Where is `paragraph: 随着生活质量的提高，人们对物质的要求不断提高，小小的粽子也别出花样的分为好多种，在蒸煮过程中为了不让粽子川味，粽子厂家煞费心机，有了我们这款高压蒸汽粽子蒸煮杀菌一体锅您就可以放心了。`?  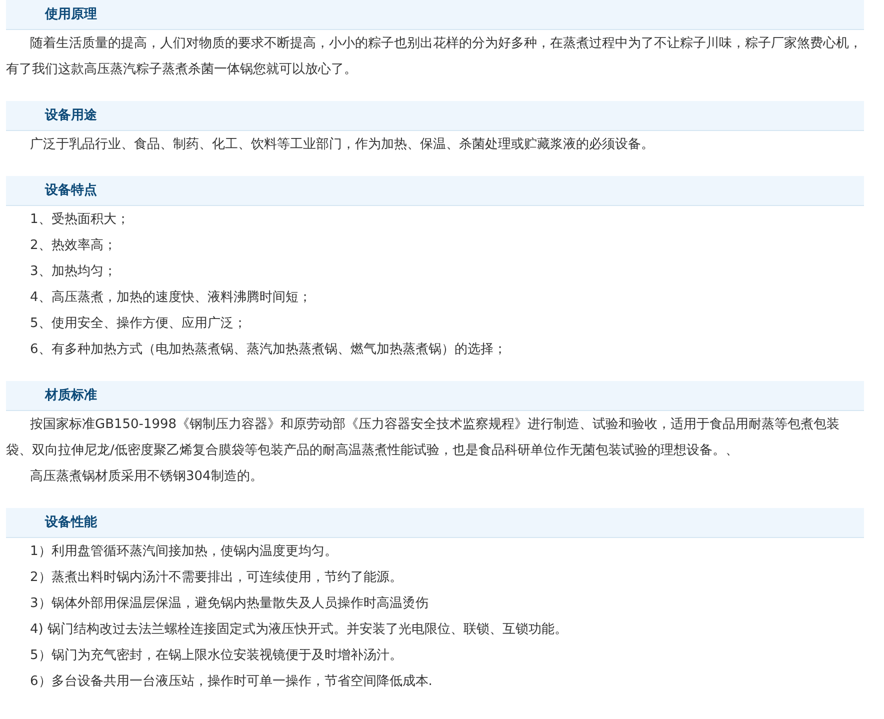
paragraph: 随着生活质量的提高，人们对物质的要求不断提高，小小的粽子也别出花样的分为好多种，在蒸煮过程中为了不让粽子川味，粽子厂家煞费心机，有了我们这款高压蒸汽粽子蒸煮杀菌一体锅您就可以放心了。 is located at coordinates (434, 57).